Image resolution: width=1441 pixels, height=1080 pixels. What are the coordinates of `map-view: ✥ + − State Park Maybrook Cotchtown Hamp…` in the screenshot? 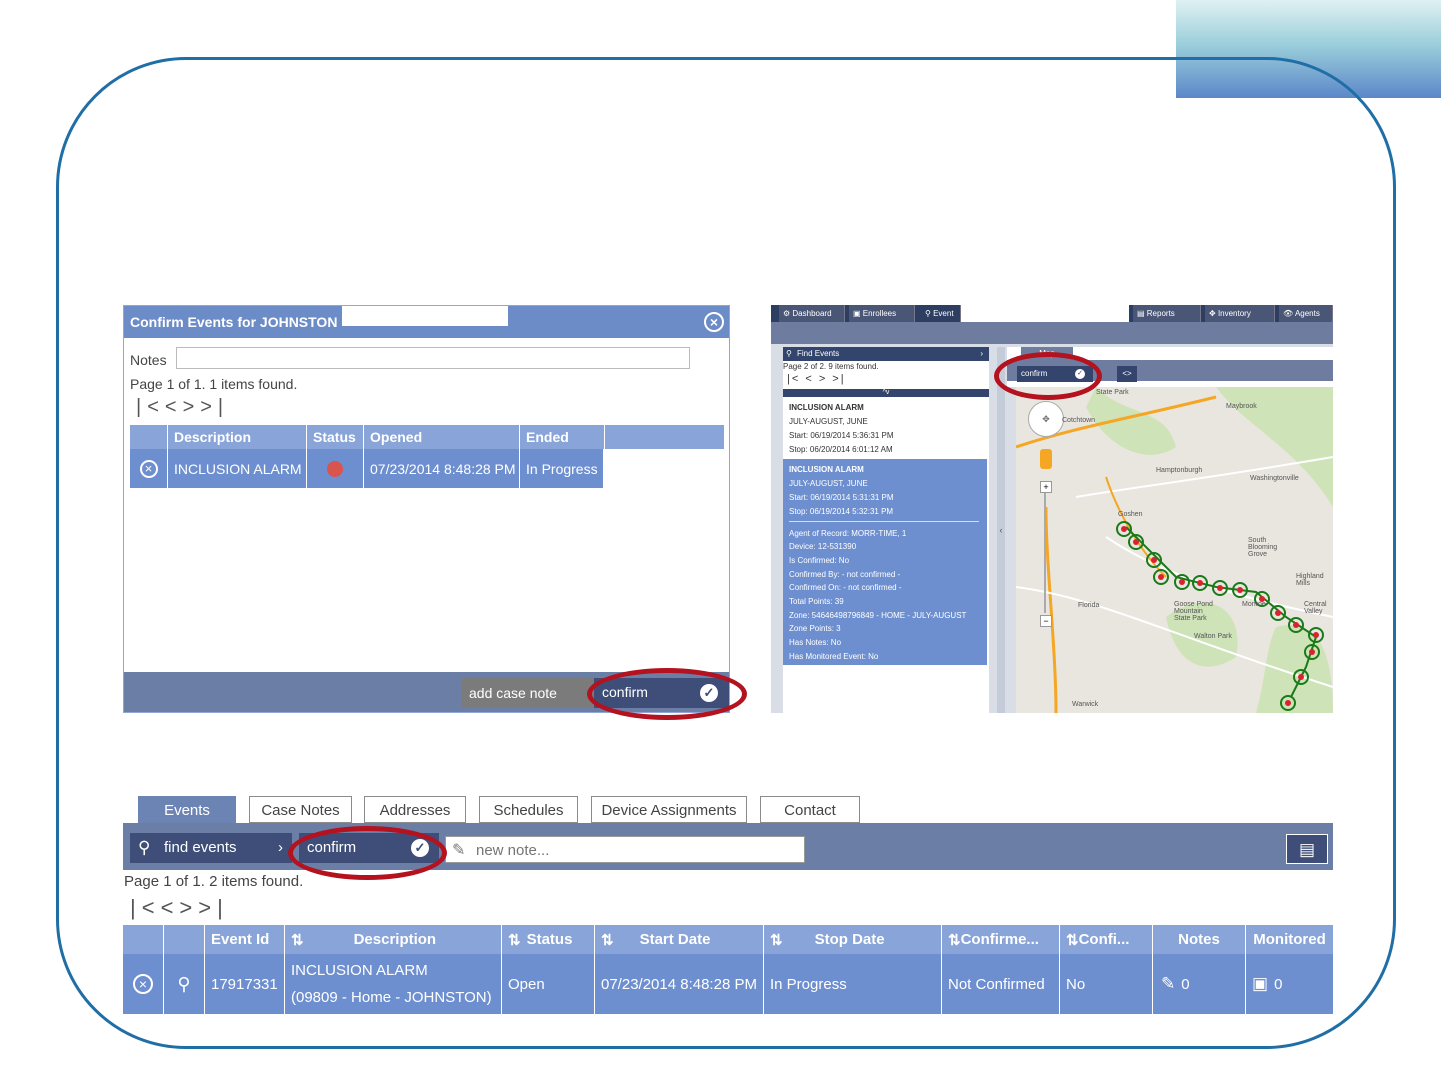 It's located at (1174, 550).